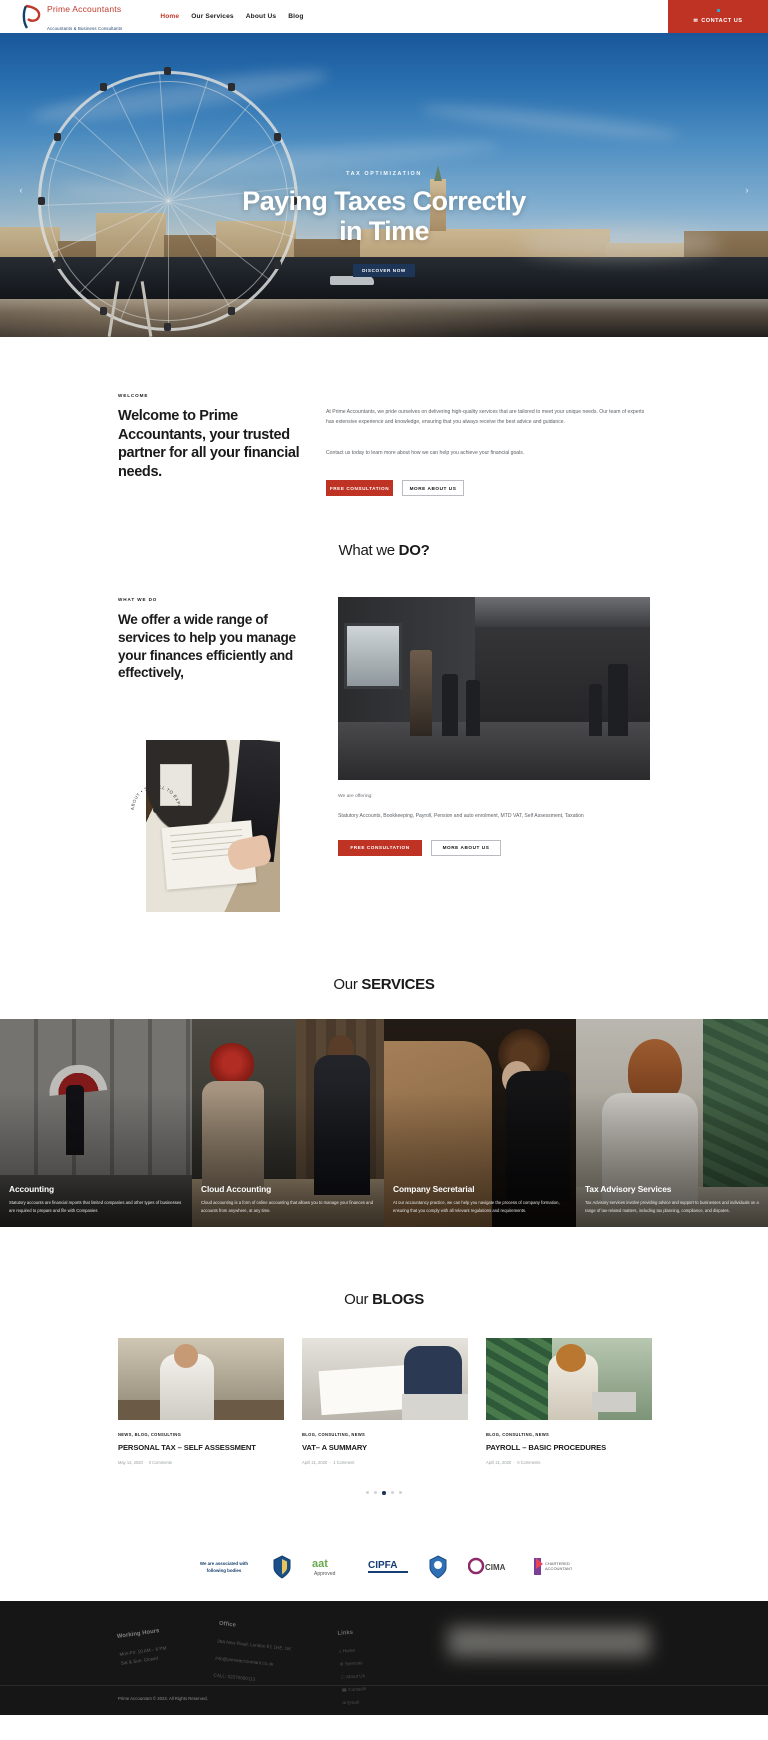 The height and width of the screenshot is (1740, 768). I want to click on blog-meta: May 14, 2020 · 0 Comments, so click(145, 1463).